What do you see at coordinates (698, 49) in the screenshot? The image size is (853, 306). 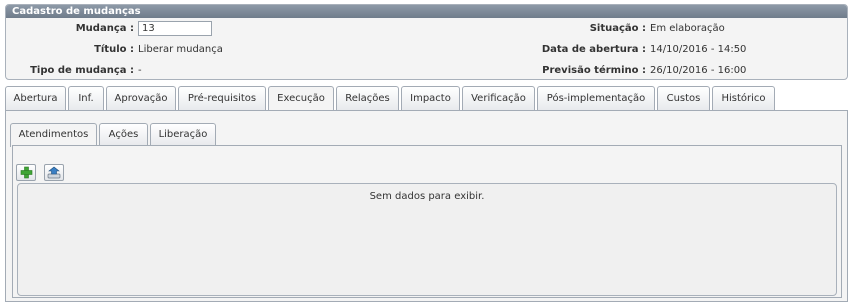 I see `data-abertura-value: 14/10/2016 - 14:50` at bounding box center [698, 49].